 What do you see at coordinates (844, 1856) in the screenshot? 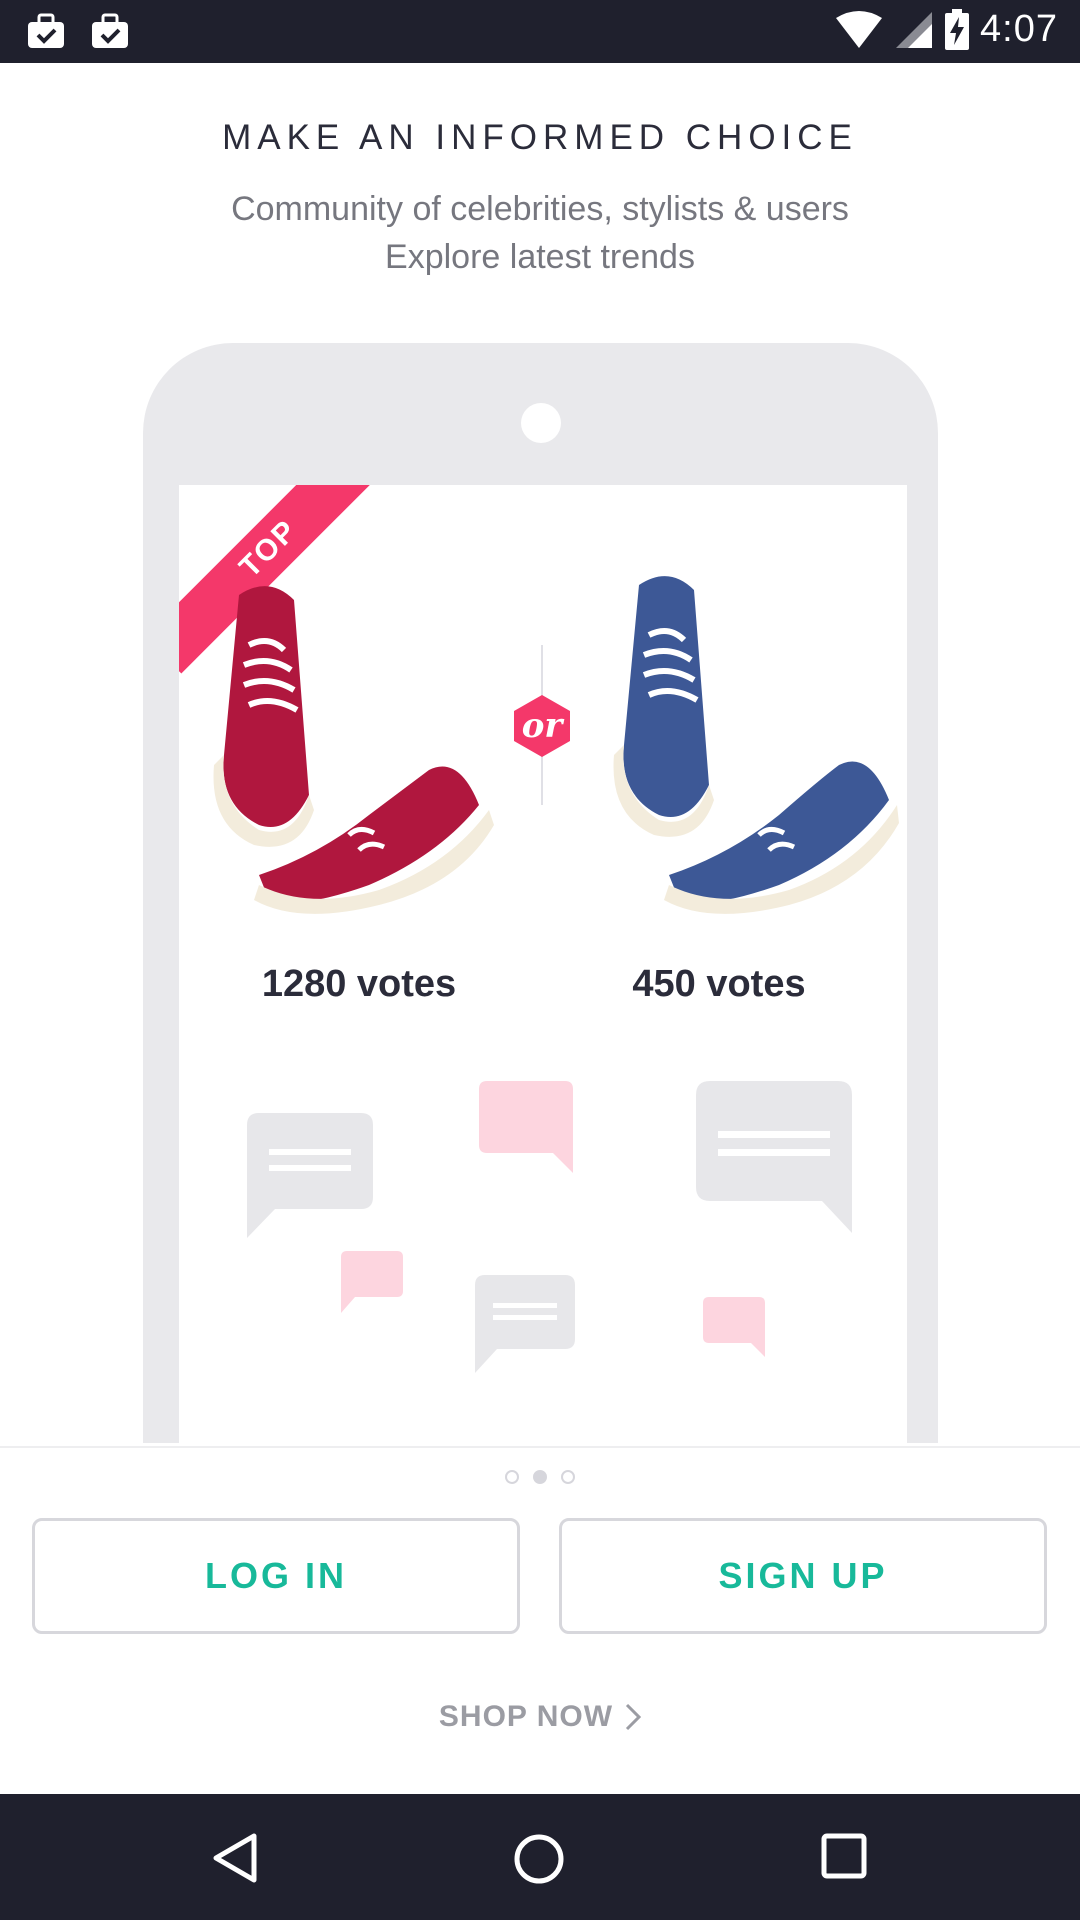
I see `recents-icon` at bounding box center [844, 1856].